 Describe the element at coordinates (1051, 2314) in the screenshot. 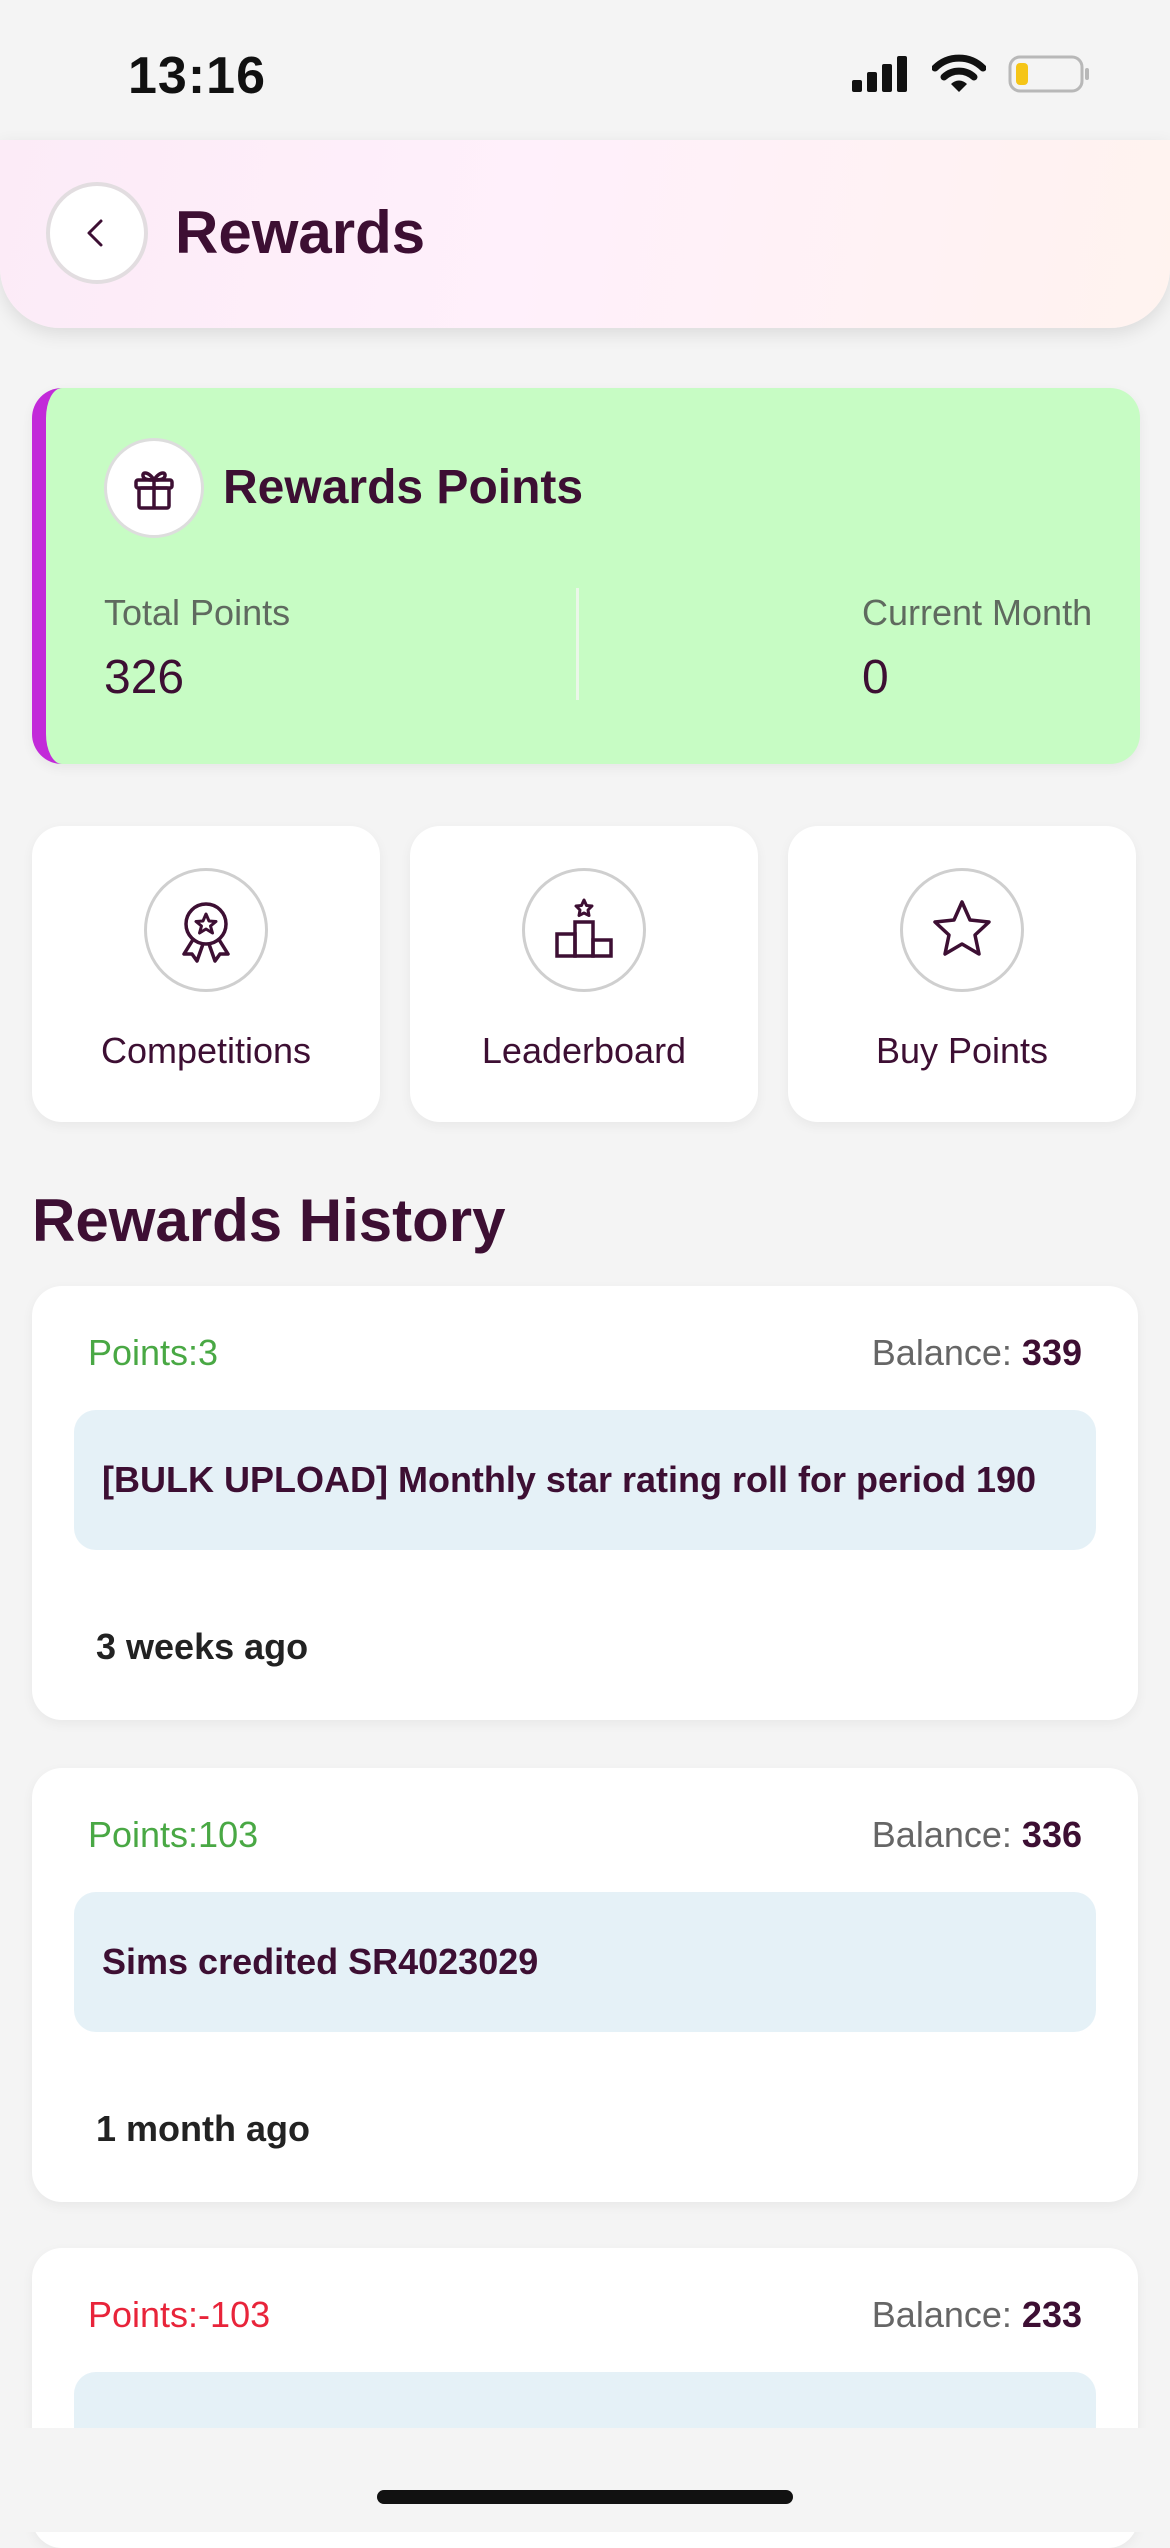

I see `balance-value: 233` at that location.